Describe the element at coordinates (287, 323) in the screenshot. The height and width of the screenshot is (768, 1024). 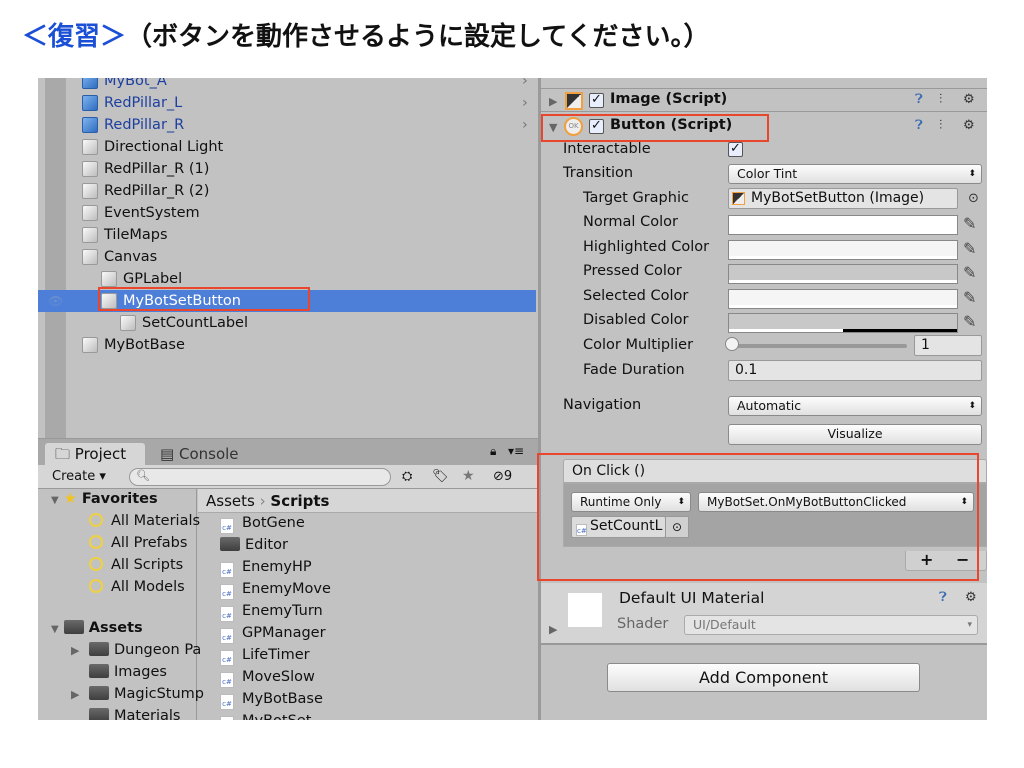
I see `hierarchy-item: SetCountLabel` at that location.